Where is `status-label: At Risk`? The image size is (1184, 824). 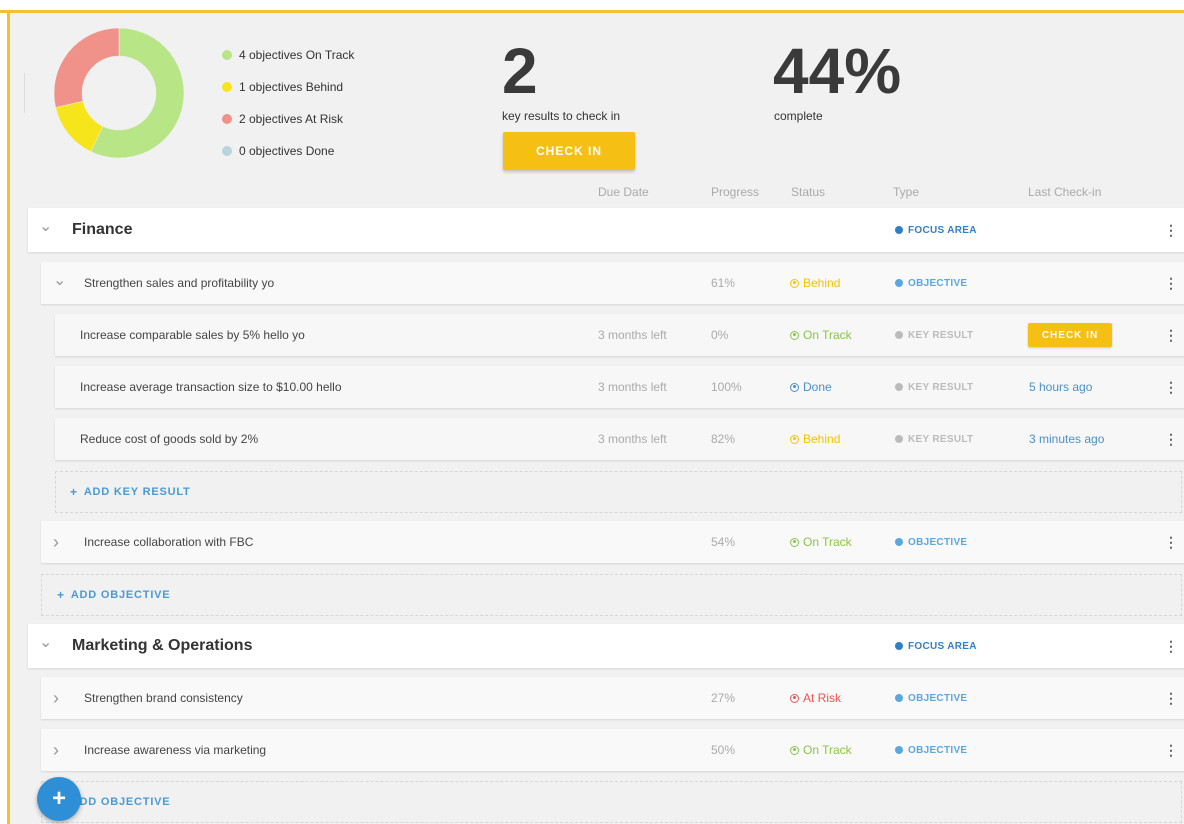
status-label: At Risk is located at coordinates (822, 698).